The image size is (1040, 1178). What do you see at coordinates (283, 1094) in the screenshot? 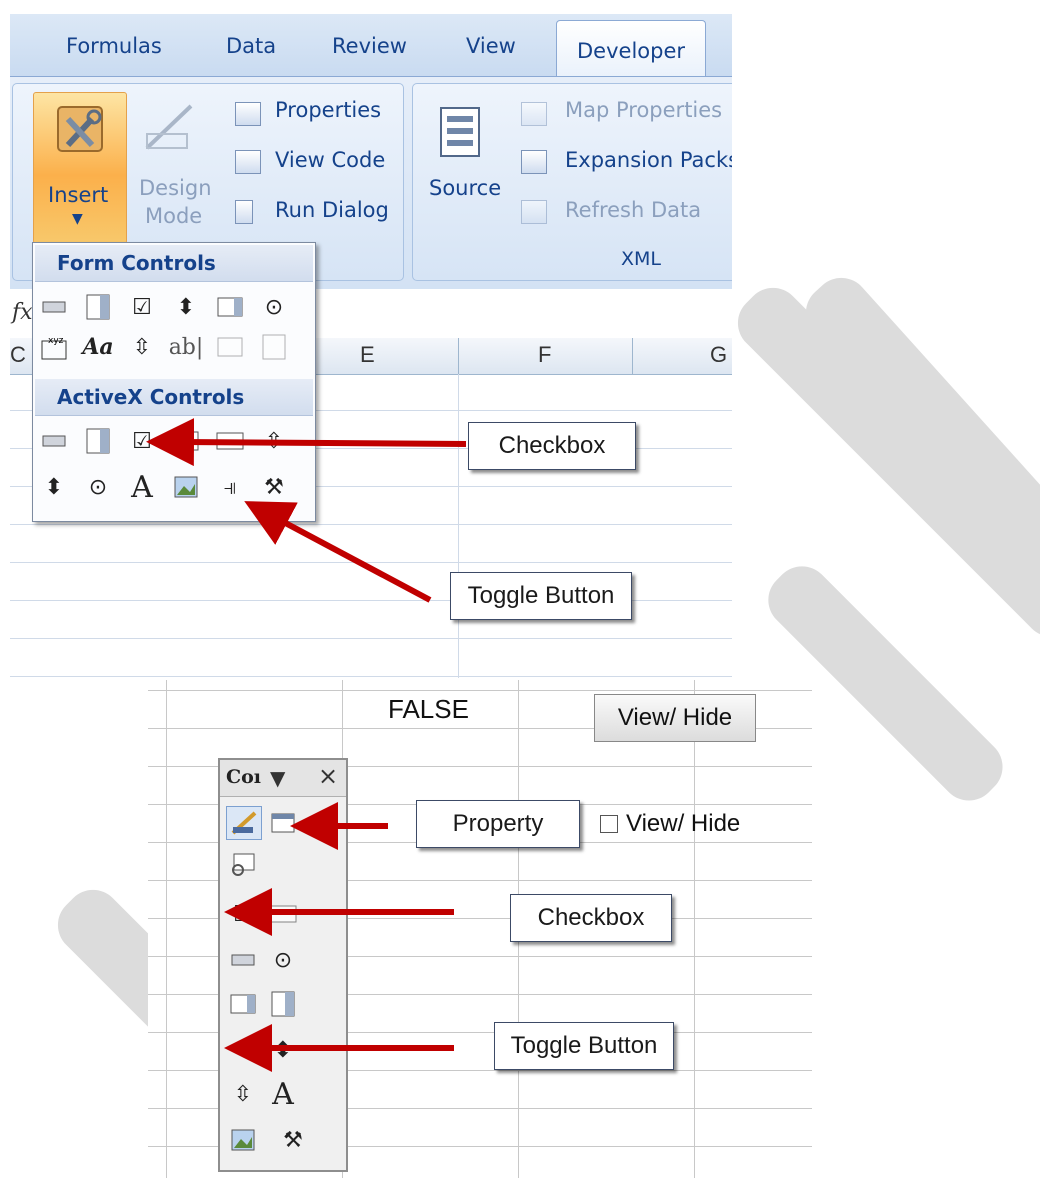
I see `label-control-icon: A` at bounding box center [283, 1094].